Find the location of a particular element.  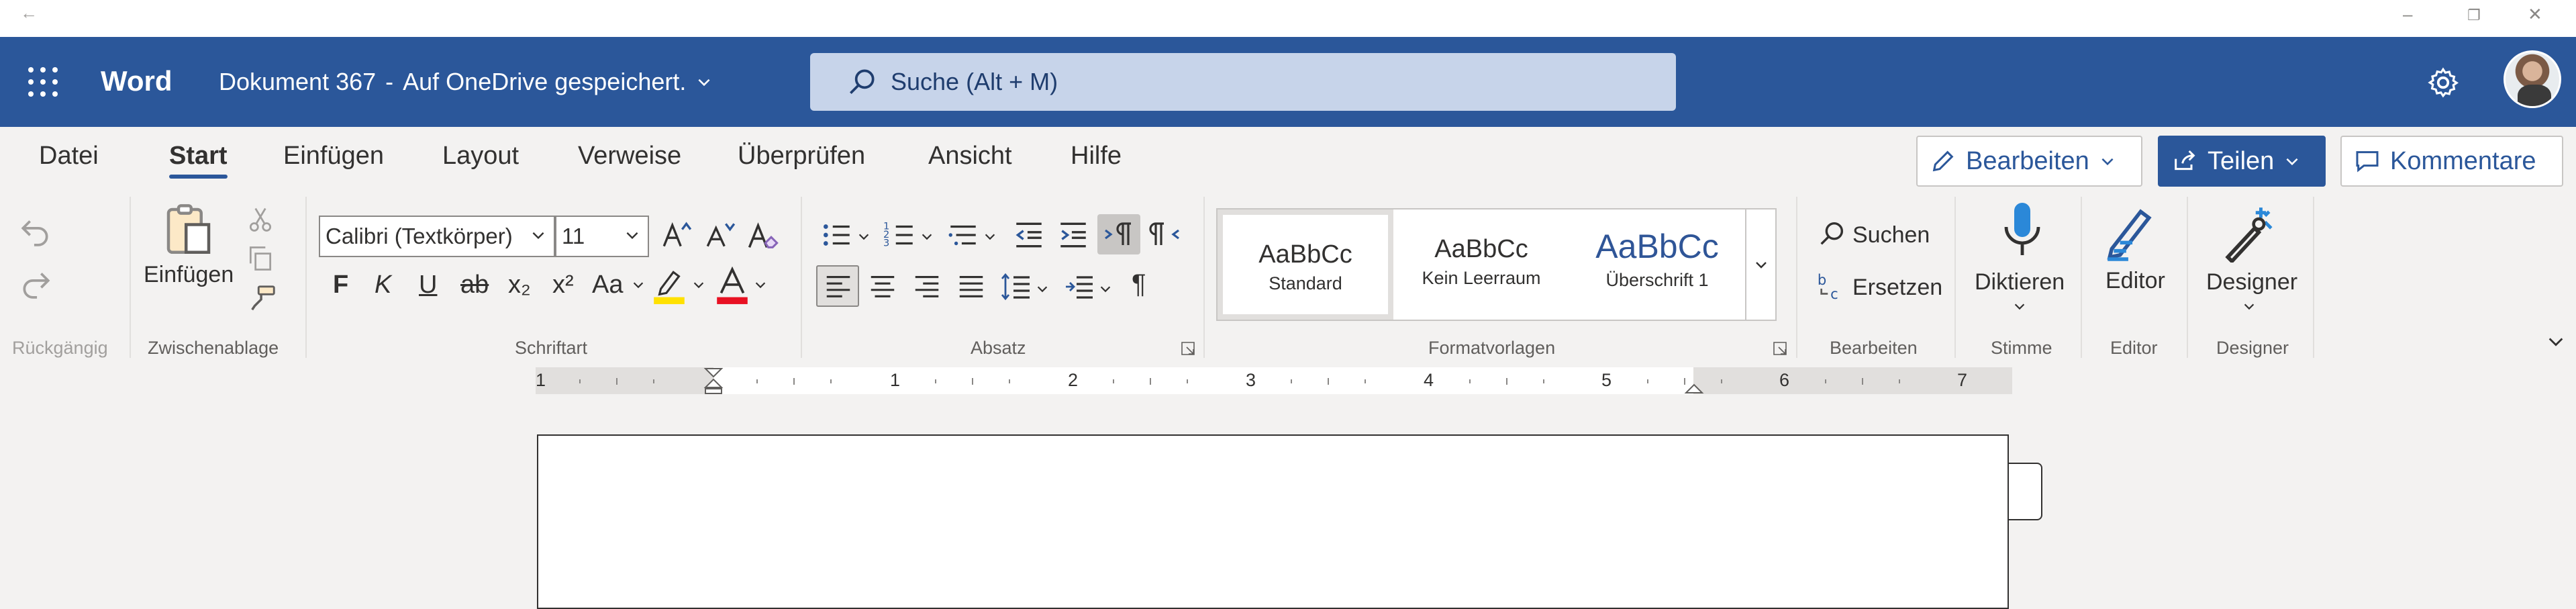

rtl-paragraph-icon is located at coordinates (1165, 234).